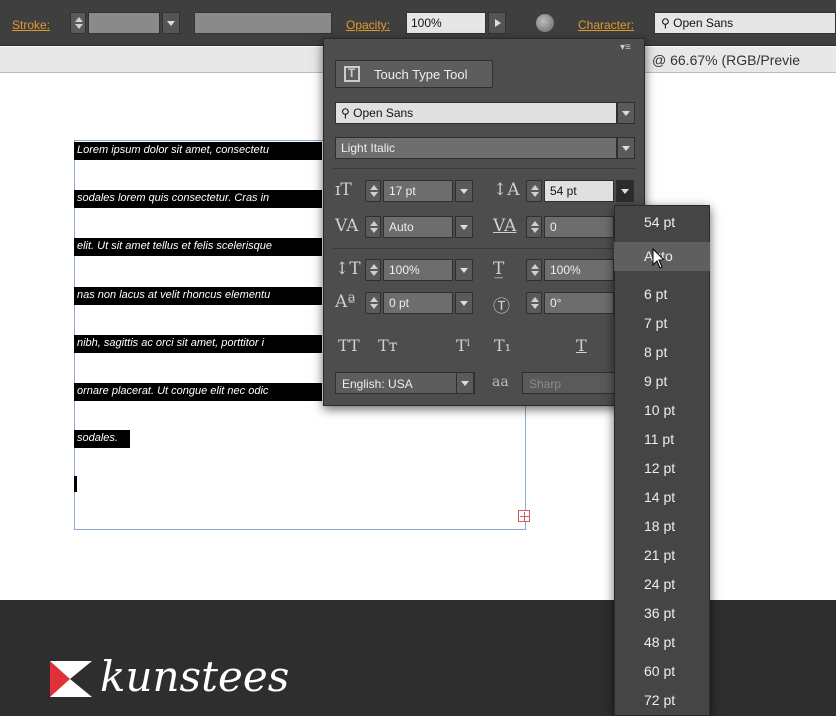 The height and width of the screenshot is (716, 836). What do you see at coordinates (534, 270) in the screenshot?
I see `horizontal-scale-stepper` at bounding box center [534, 270].